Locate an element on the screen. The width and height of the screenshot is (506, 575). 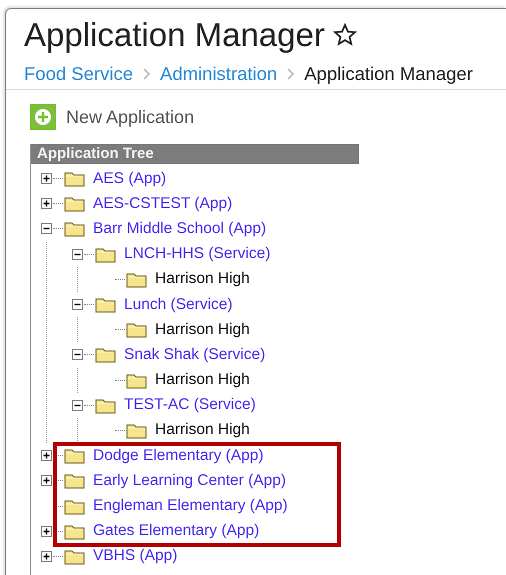
breadcrumb-current: Application Manager is located at coordinates (388, 74).